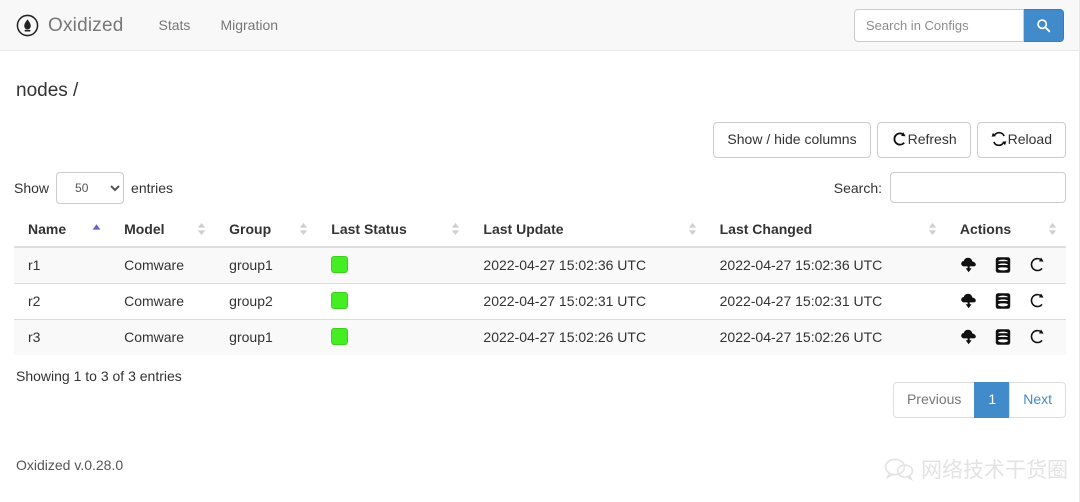  Describe the element at coordinates (540, 140) in the screenshot. I see `table-toolbar: Show / hide columns Refresh Reload` at that location.